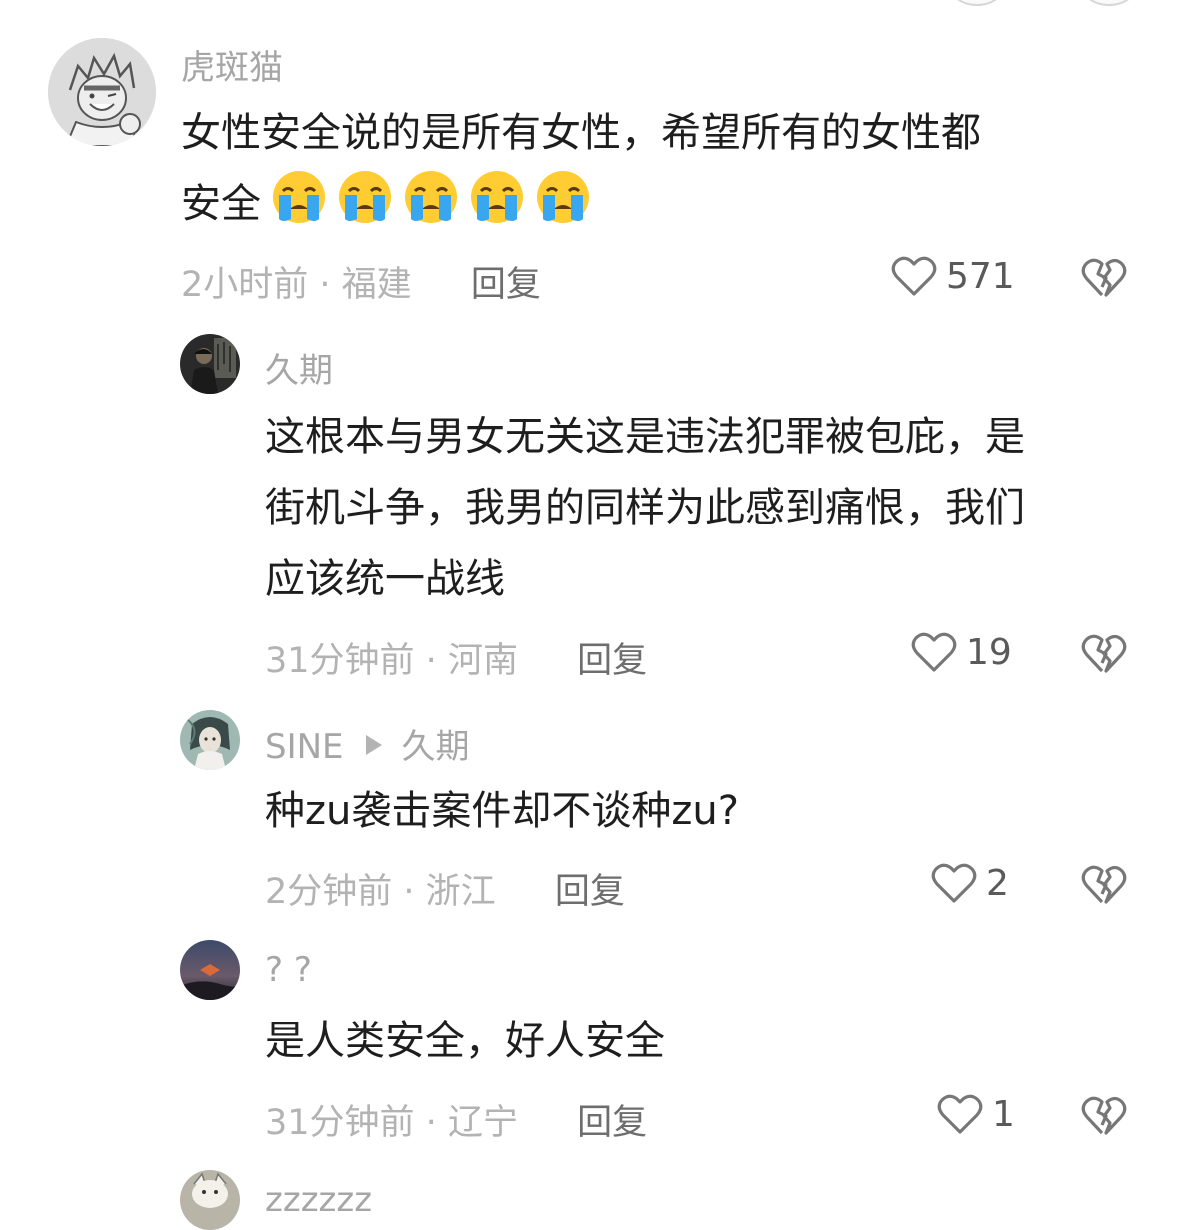  I want to click on username: SINE 久期, so click(367, 743).